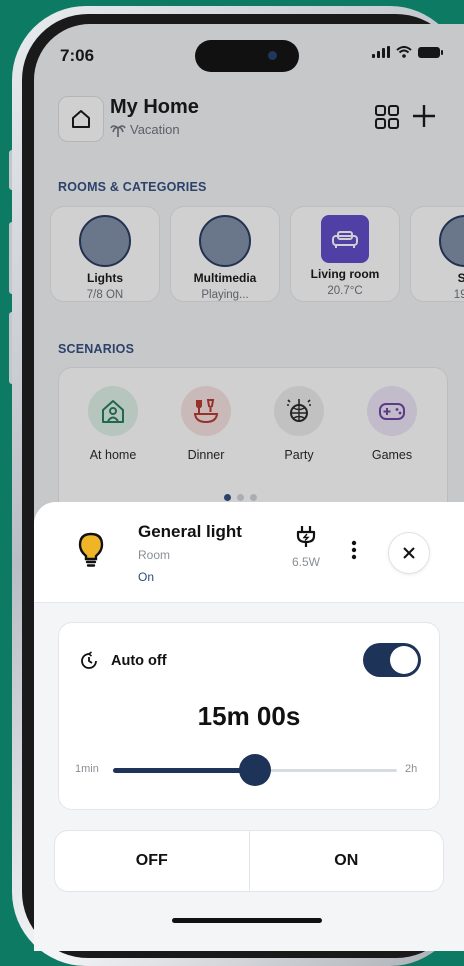 This screenshot has height=966, width=464. I want to click on home-indicator, so click(247, 920).